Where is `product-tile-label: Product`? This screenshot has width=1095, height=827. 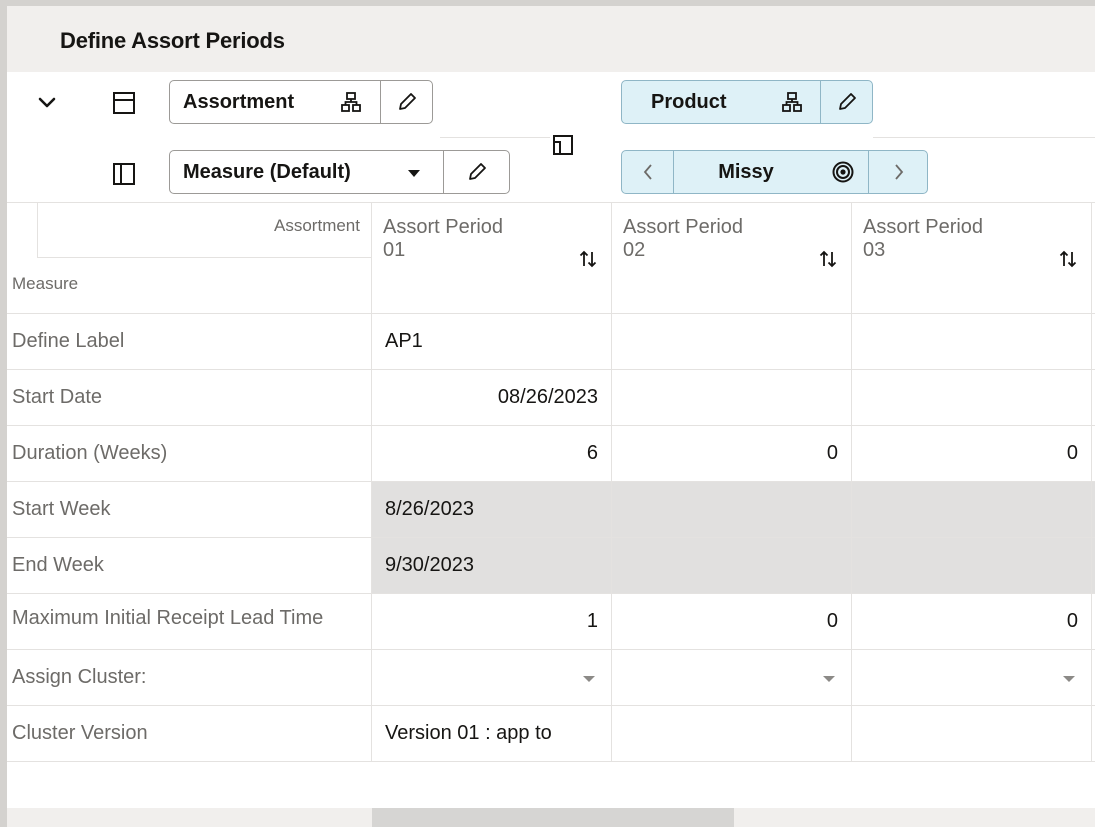 product-tile-label: Product is located at coordinates (689, 101).